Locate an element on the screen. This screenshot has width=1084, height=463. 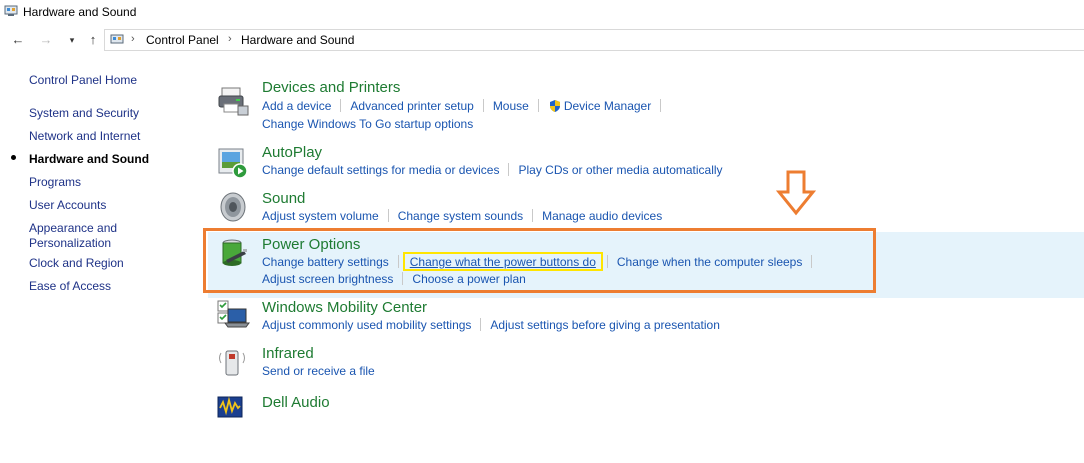
change-system-sounds-link: Change system sounds is located at coordinates (460, 216).